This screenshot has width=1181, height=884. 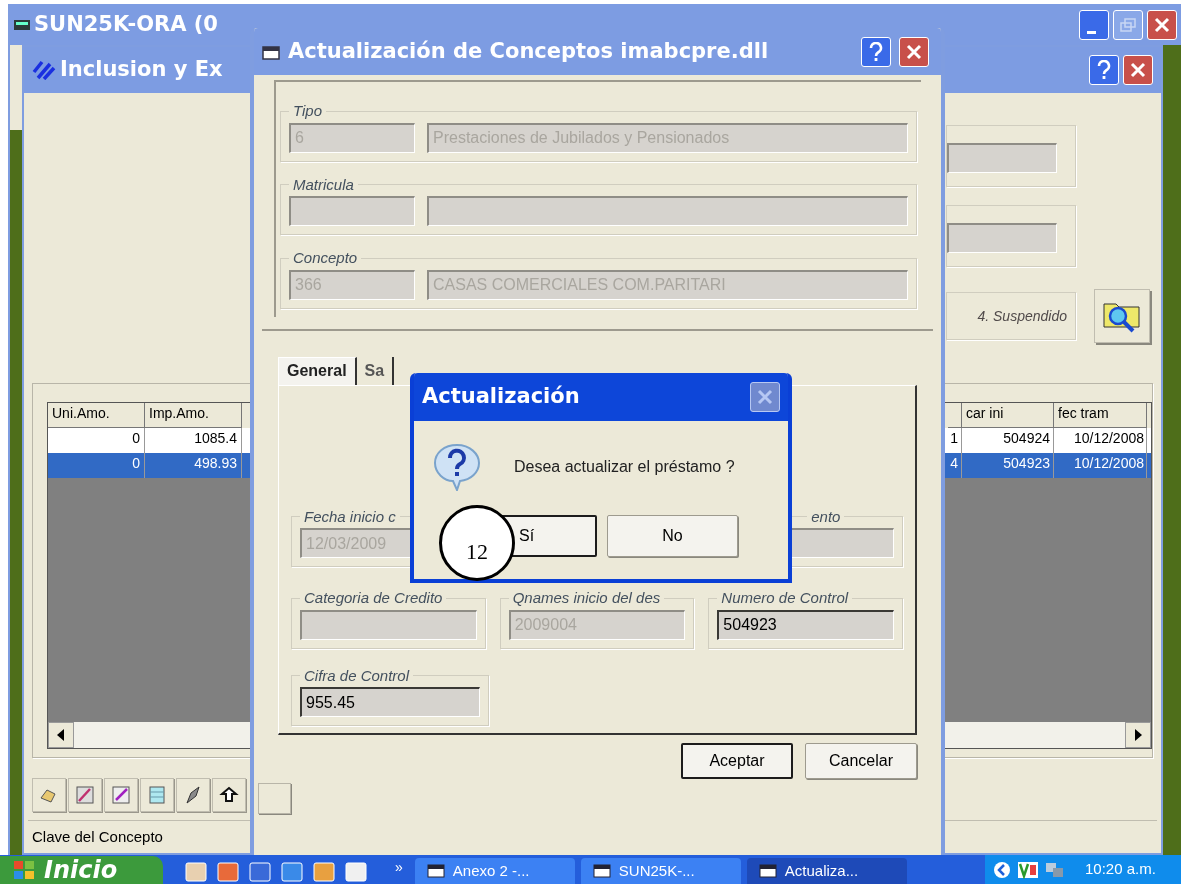 I want to click on window-title: SUN25K-ORA (0, so click(x=126, y=24).